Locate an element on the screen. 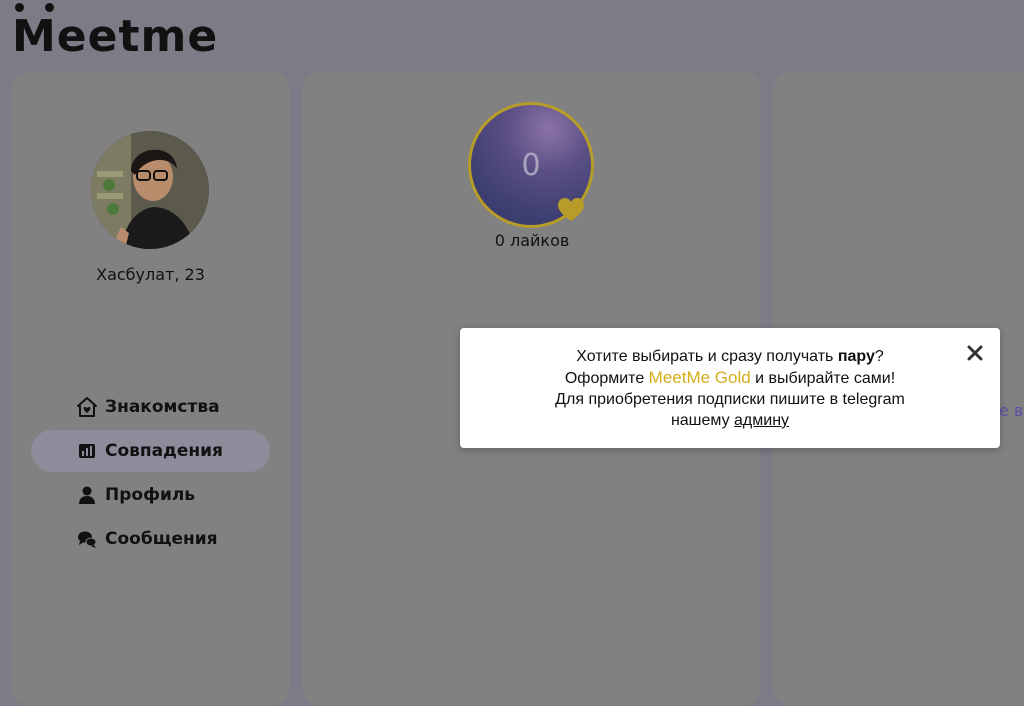 The width and height of the screenshot is (1024, 706). chat-icon is located at coordinates (87, 539).